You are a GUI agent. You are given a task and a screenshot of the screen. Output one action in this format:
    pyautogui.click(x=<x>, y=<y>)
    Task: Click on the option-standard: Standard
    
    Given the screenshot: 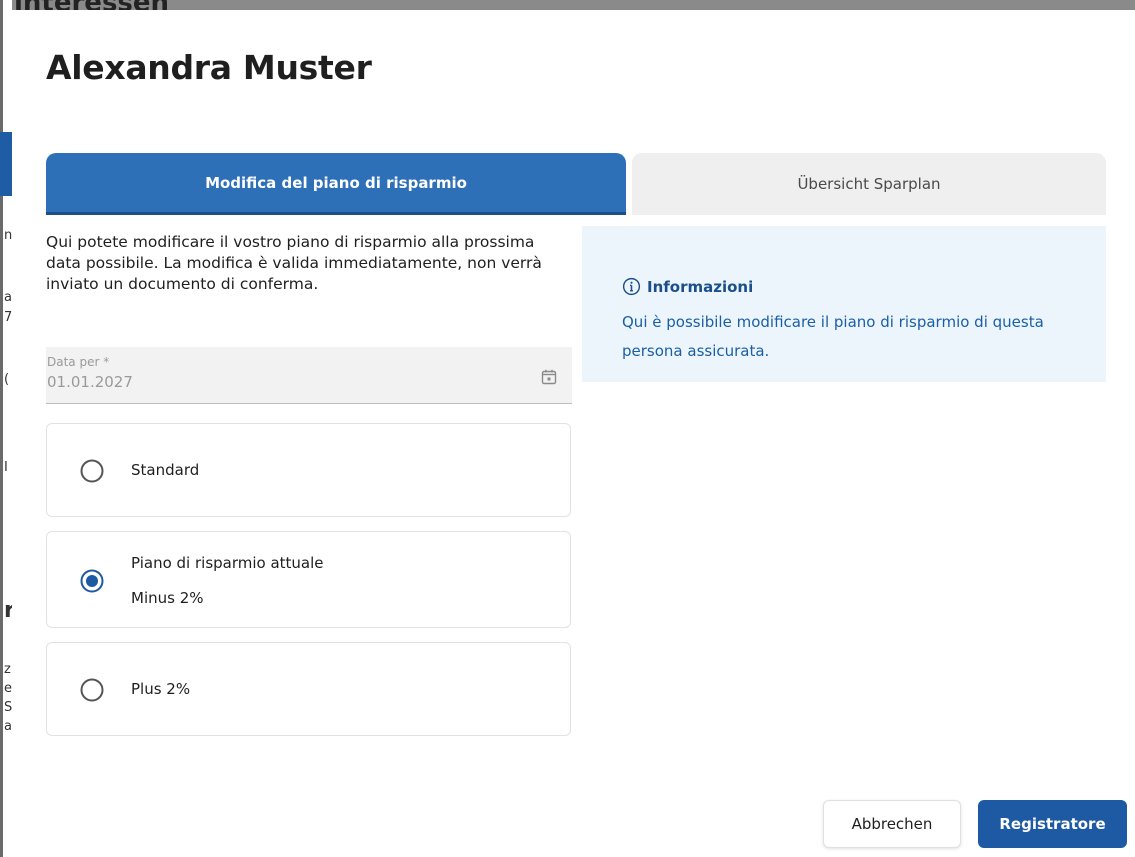 What is the action you would take?
    pyautogui.click(x=308, y=470)
    